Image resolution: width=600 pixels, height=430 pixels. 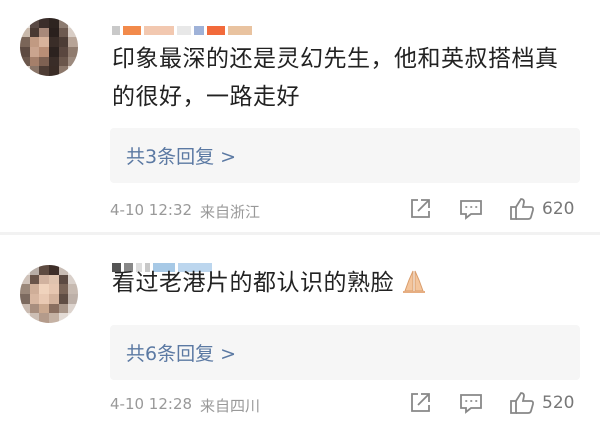 What do you see at coordinates (345, 155) in the screenshot?
I see `replies-link: 共3条回复 >` at bounding box center [345, 155].